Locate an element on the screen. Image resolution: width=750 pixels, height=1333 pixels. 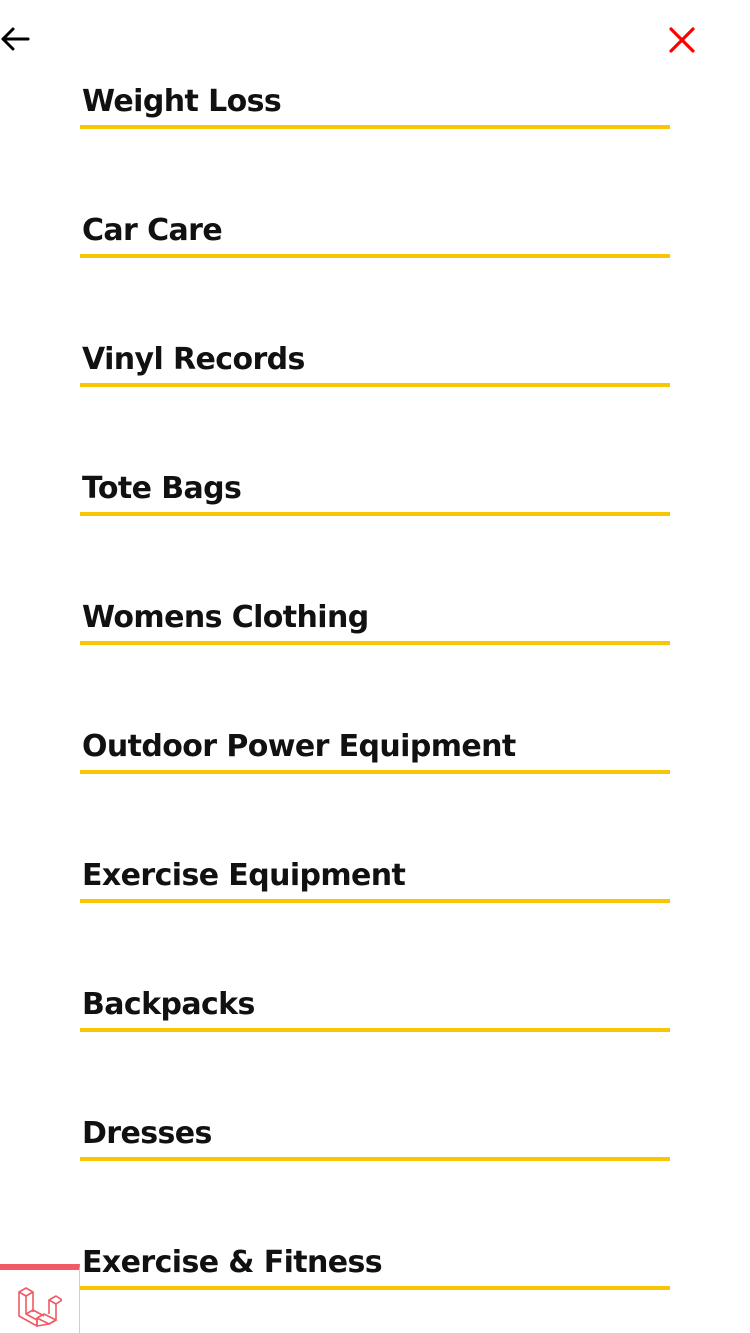
back-button is located at coordinates (17, 39).